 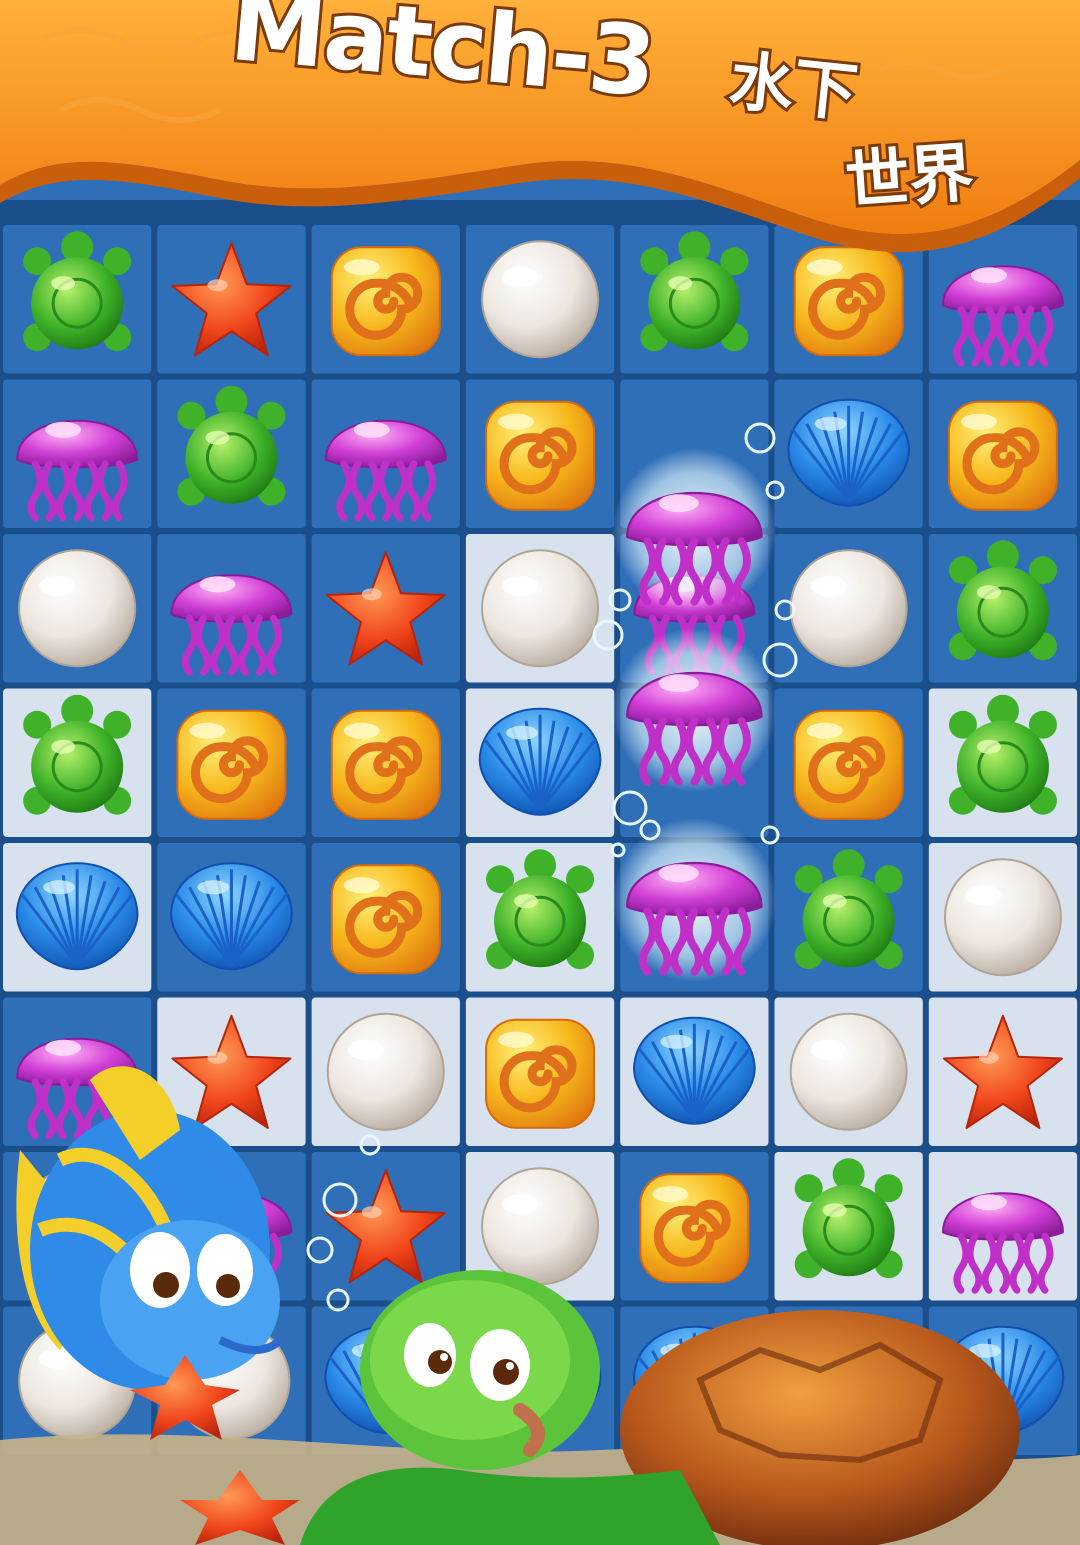 I want to click on game-subtitle-line1: 水下, so click(x=793, y=87).